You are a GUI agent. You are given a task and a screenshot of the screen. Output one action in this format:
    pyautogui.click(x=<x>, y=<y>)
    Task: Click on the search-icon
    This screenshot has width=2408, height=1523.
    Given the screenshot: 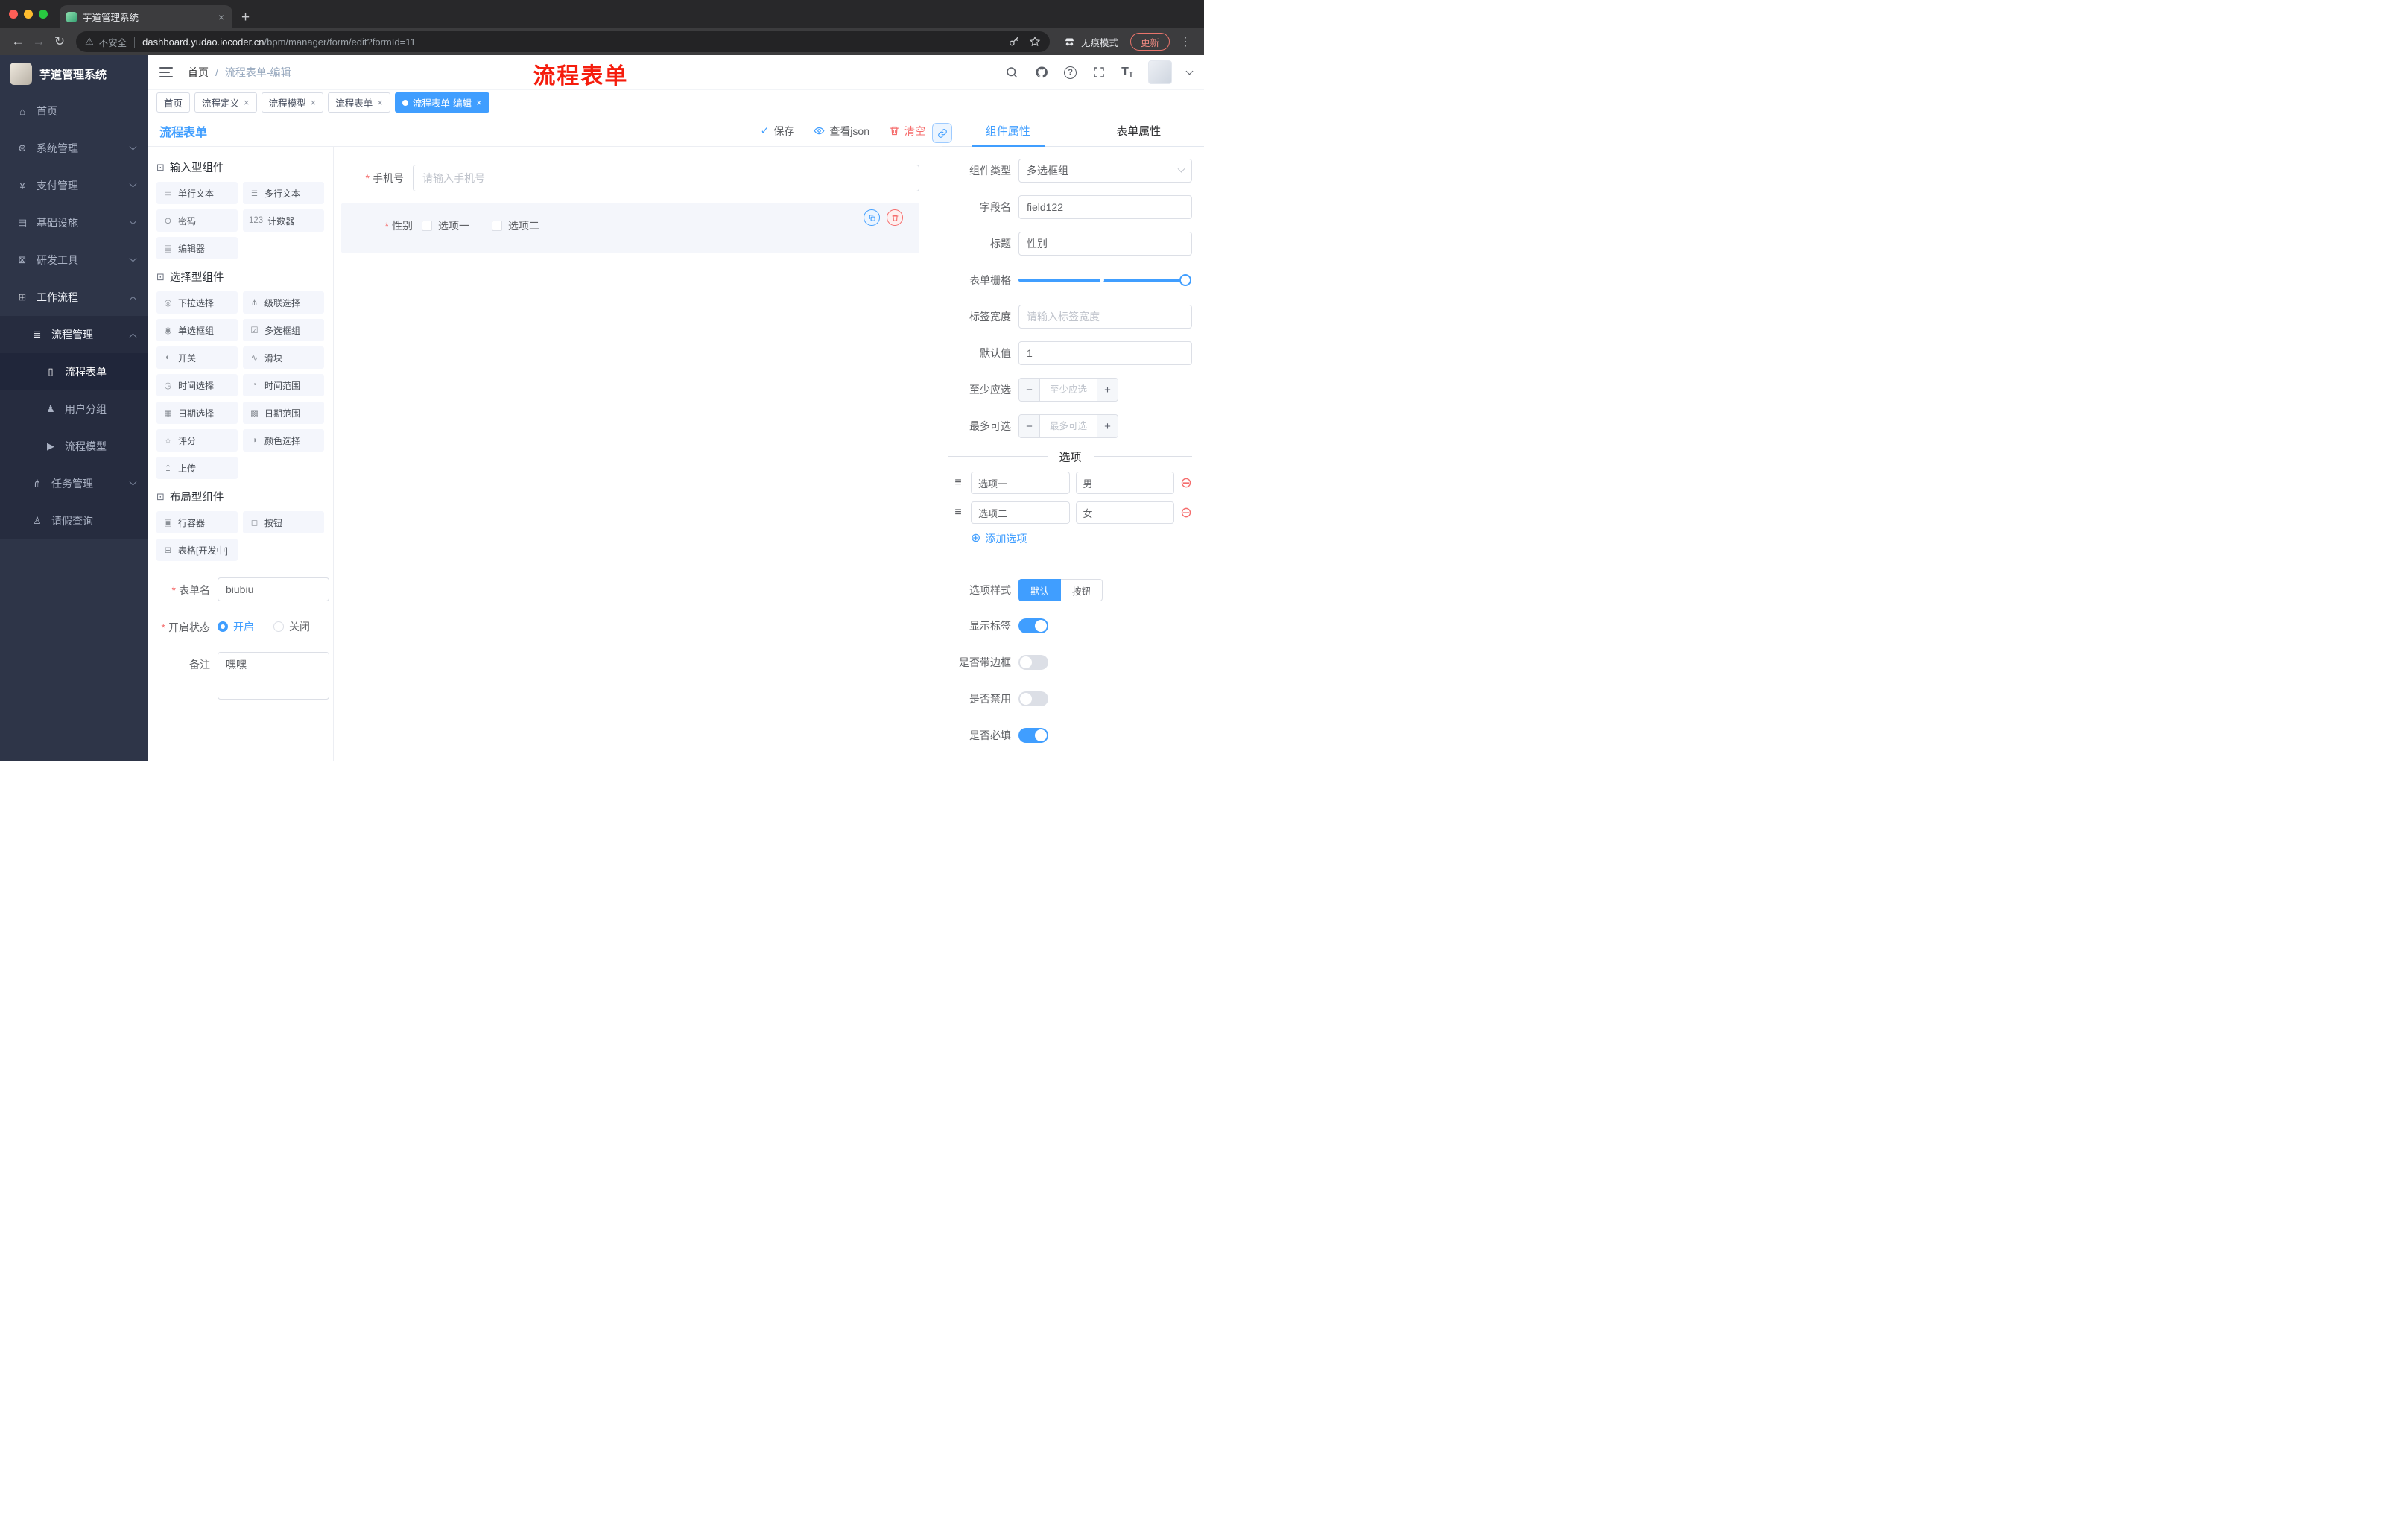 What is the action you would take?
    pyautogui.click(x=1011, y=72)
    